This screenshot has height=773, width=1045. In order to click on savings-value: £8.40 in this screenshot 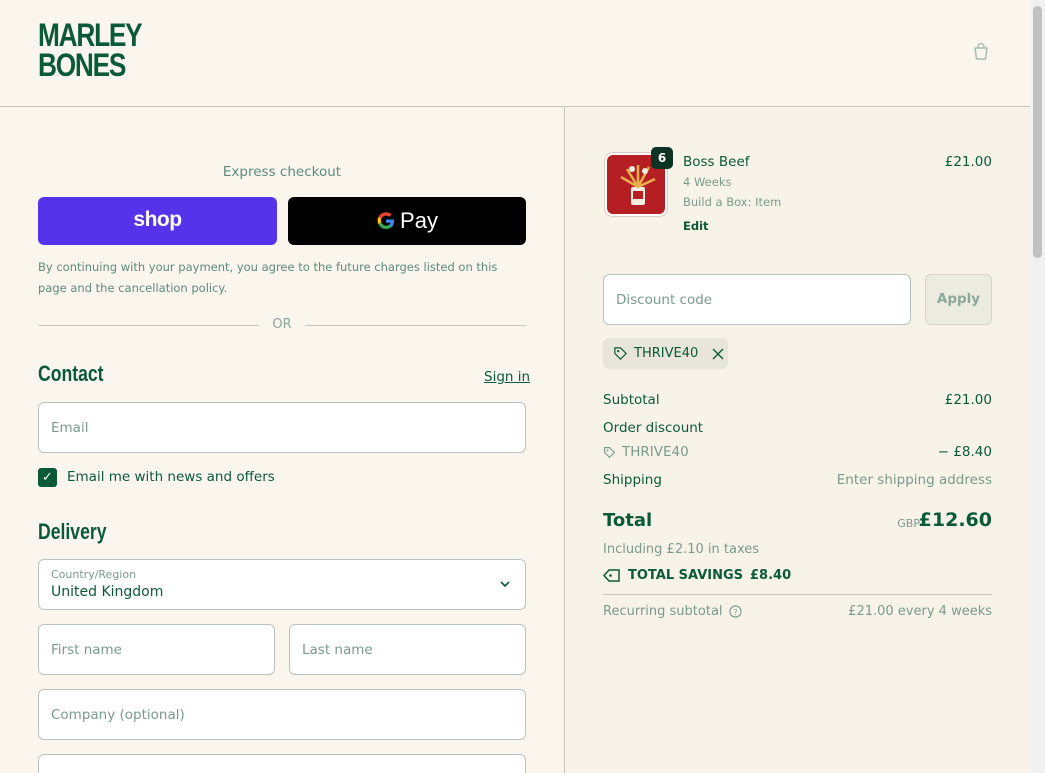, I will do `click(771, 575)`.